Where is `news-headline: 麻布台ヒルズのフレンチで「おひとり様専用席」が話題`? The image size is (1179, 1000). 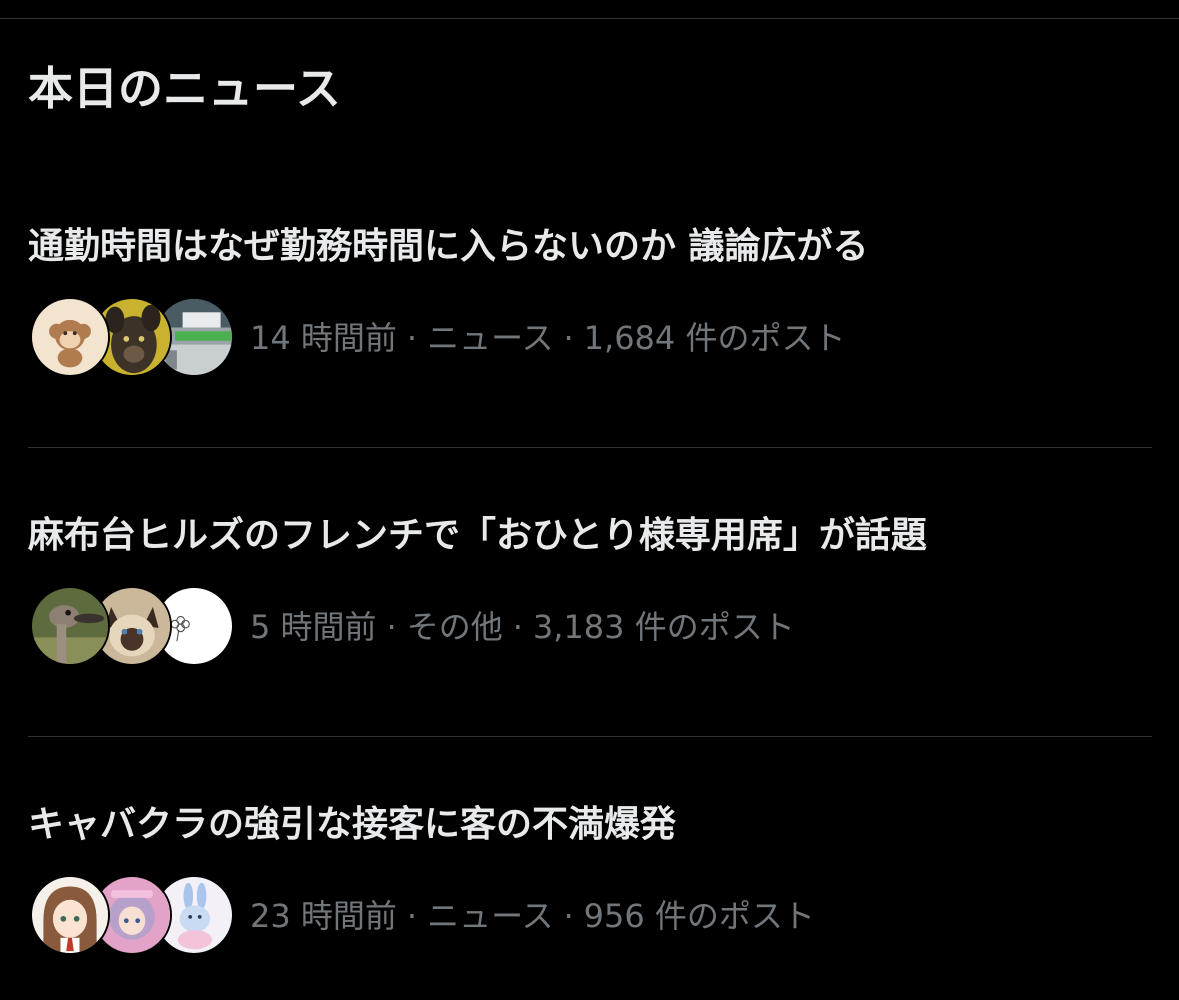 news-headline: 麻布台ヒルズのフレンチで「おひとり様専用席」が話題 is located at coordinates (477, 535).